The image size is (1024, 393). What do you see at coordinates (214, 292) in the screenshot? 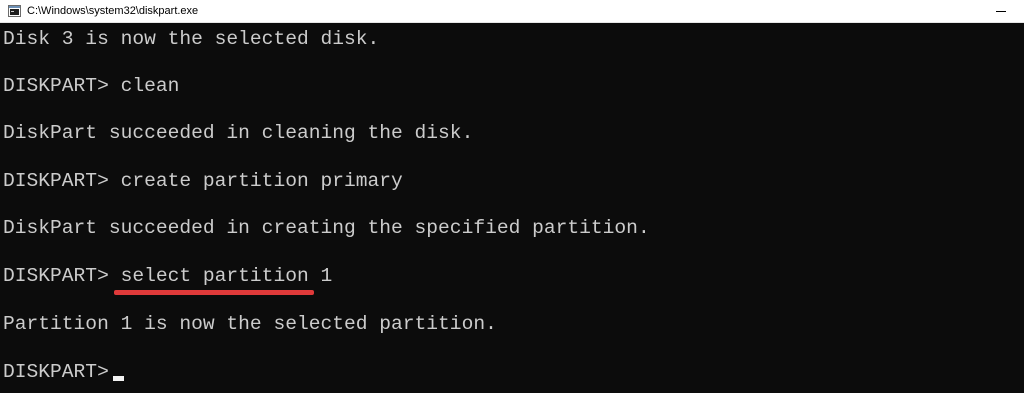
I see `command-highlight-underline` at bounding box center [214, 292].